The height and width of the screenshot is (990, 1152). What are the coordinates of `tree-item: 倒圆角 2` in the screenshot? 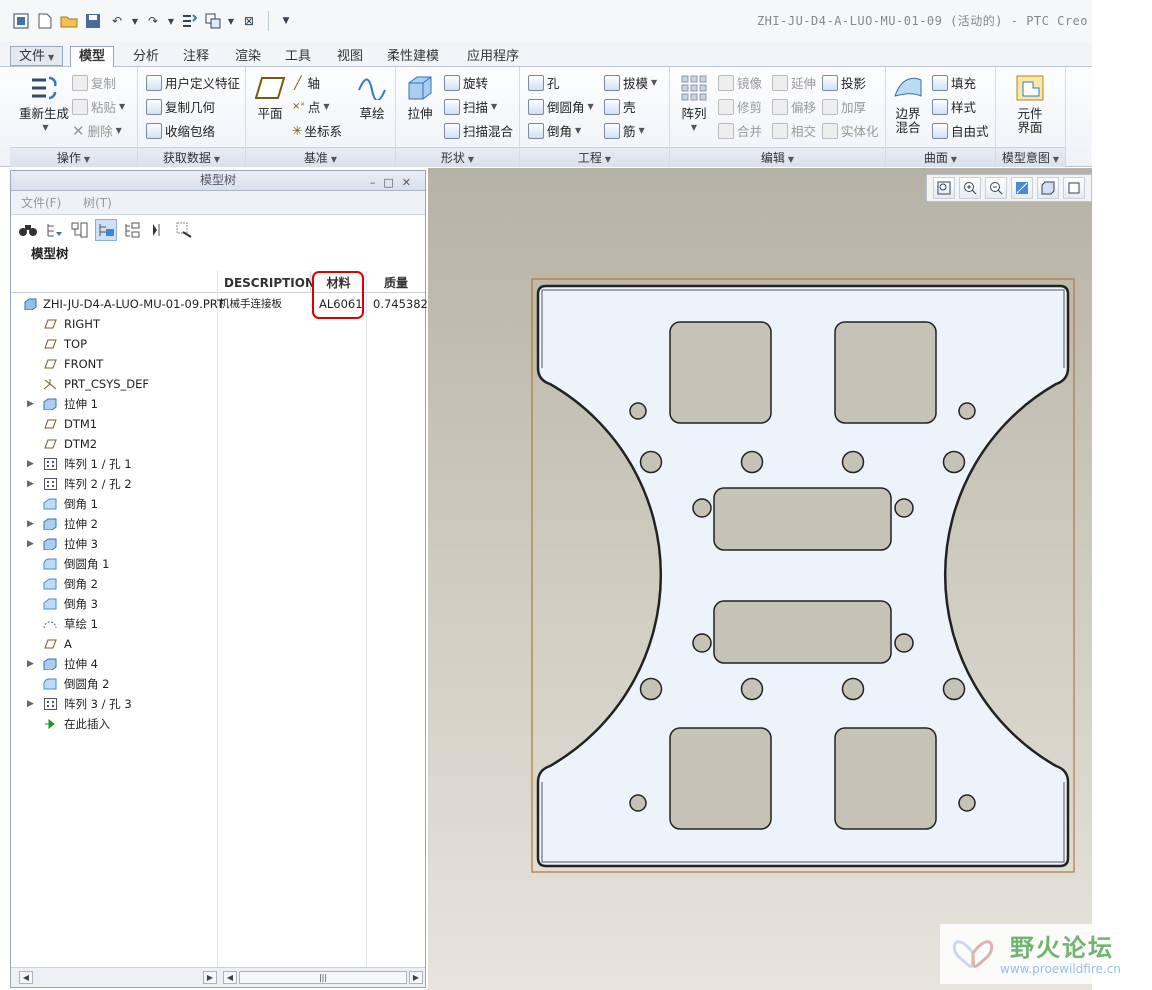 It's located at (218, 684).